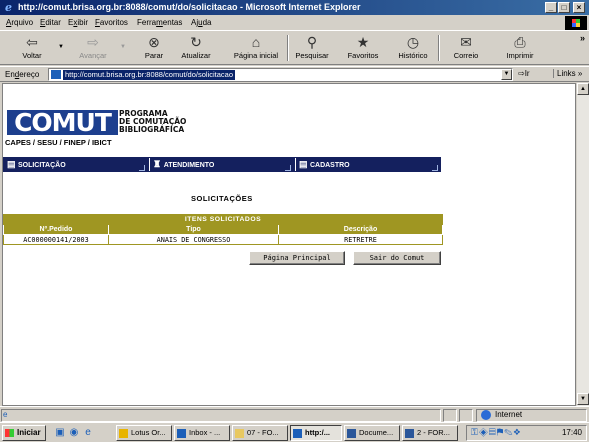  What do you see at coordinates (183, 164) in the screenshot?
I see `nav-atendimento: ♜ ATENDIMENTO` at bounding box center [183, 164].